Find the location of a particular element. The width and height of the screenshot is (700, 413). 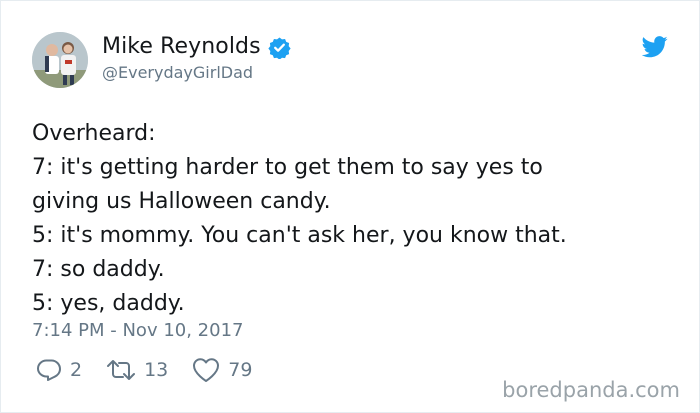

tweet-line: 5: yes, daddy. is located at coordinates (108, 303).